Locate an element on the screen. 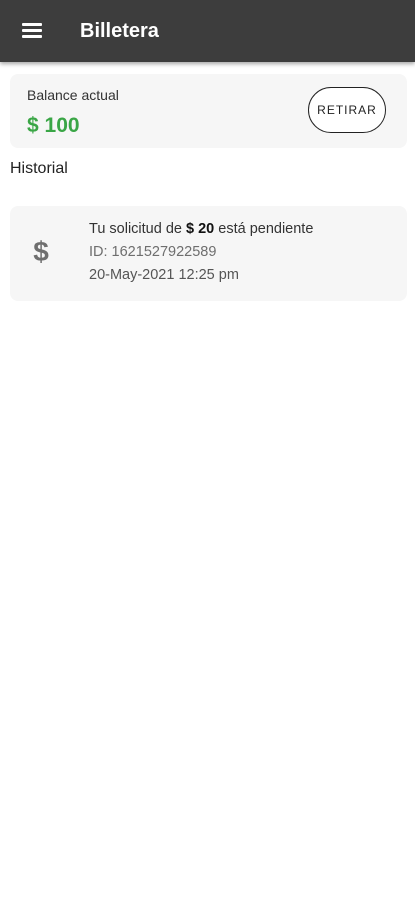  balance-label: Balance actual is located at coordinates (73, 95).